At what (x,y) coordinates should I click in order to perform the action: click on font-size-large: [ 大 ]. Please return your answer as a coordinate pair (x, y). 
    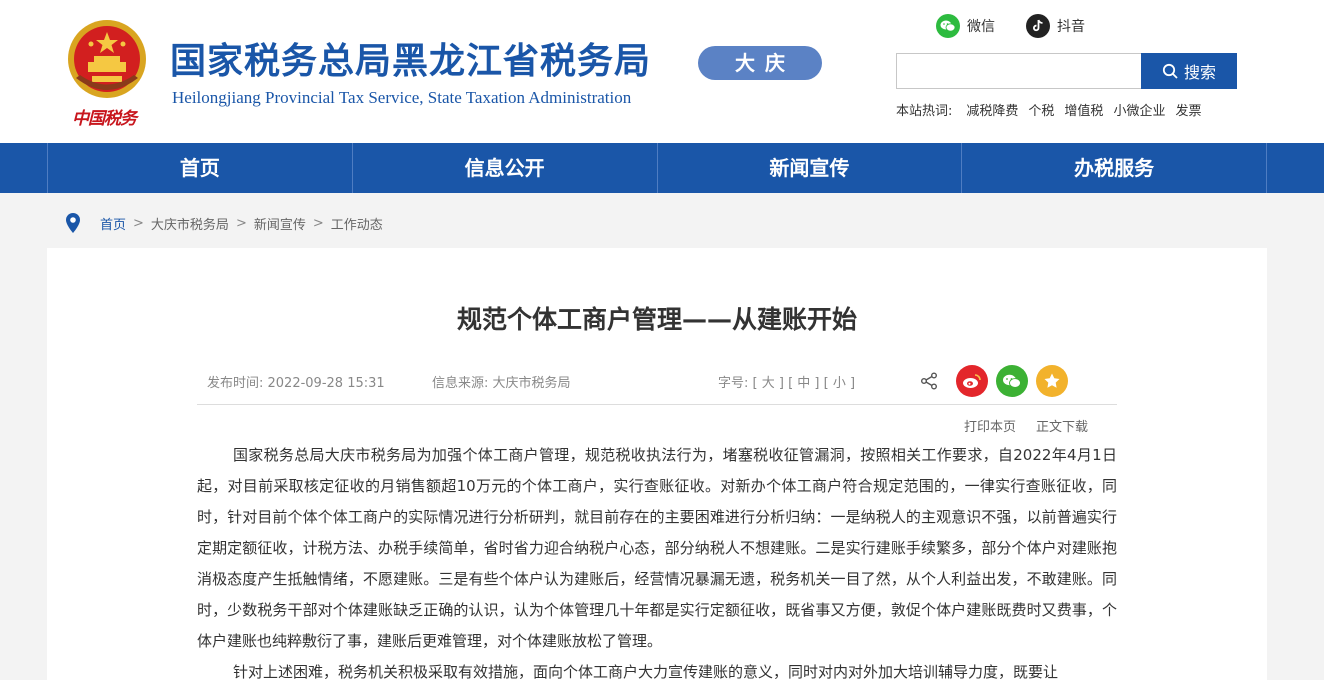
    Looking at the image, I should click on (768, 383).